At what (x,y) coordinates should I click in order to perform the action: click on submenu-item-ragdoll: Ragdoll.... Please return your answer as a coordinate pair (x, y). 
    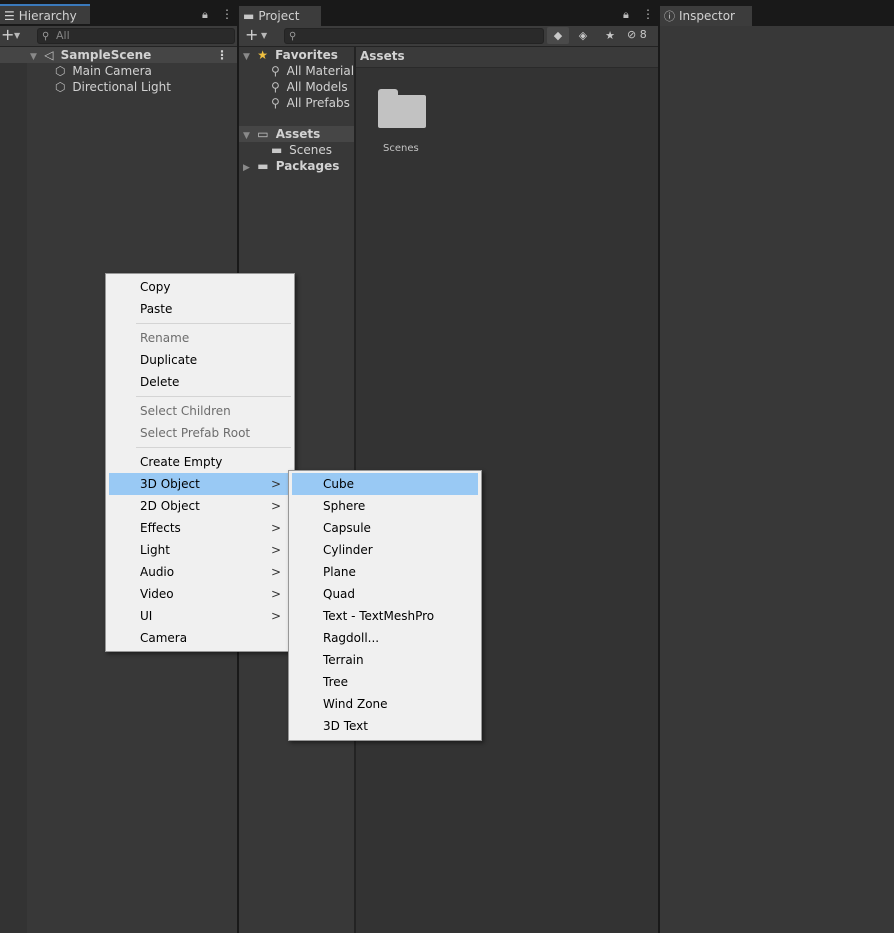
    Looking at the image, I should click on (385, 638).